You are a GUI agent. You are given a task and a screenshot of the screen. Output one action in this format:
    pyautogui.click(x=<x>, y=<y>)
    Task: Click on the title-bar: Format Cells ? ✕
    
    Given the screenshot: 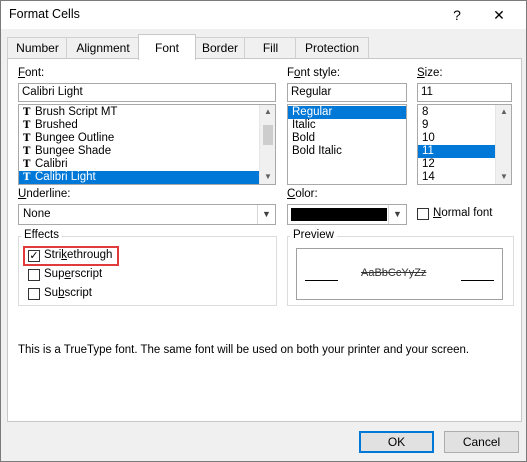 What is the action you would take?
    pyautogui.click(x=263, y=15)
    